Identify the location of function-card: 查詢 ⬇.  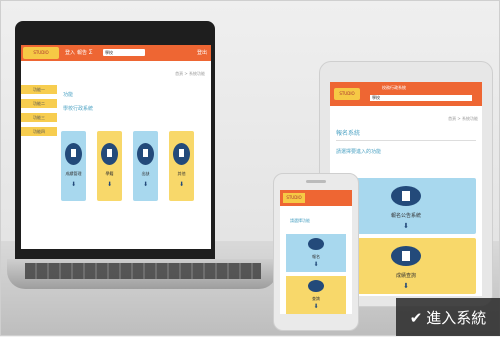
(316, 295).